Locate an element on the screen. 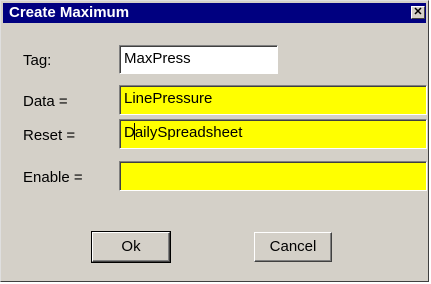 Image resolution: width=431 pixels, height=284 pixels. reset-label: Reset = is located at coordinates (49, 135).